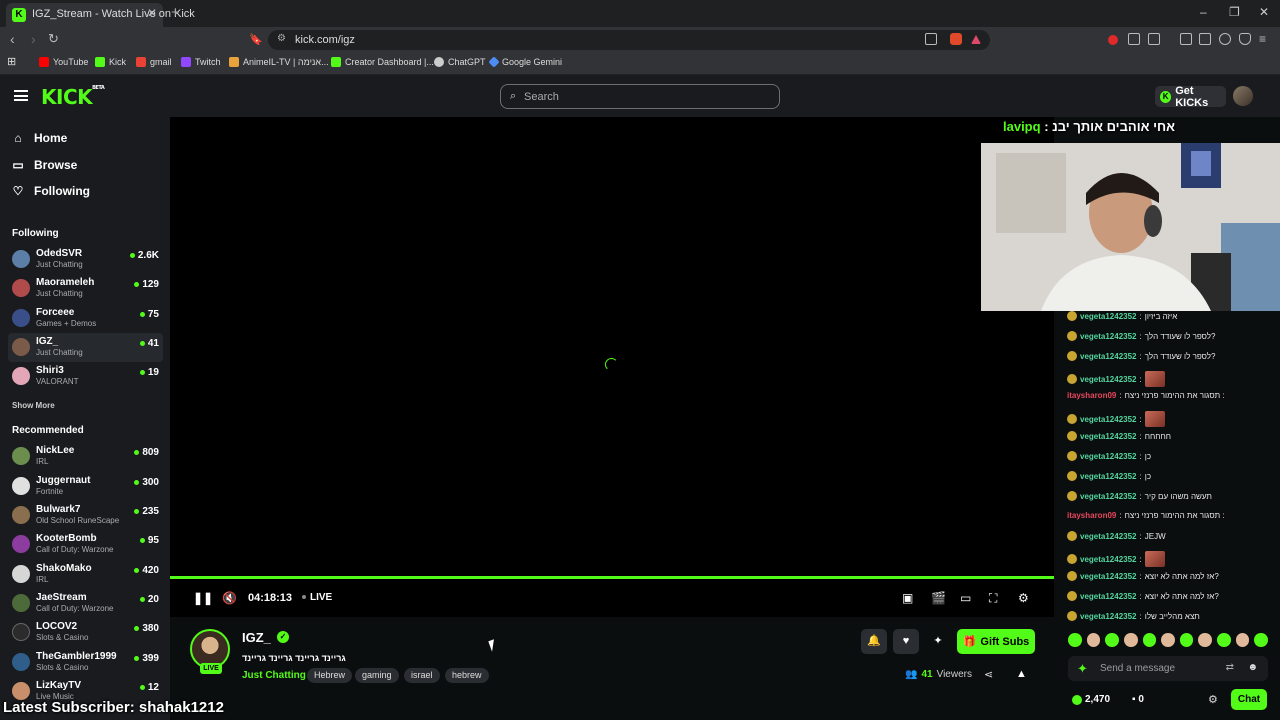  What do you see at coordinates (33, 39) in the screenshot?
I see `forward-icon: ›` at bounding box center [33, 39].